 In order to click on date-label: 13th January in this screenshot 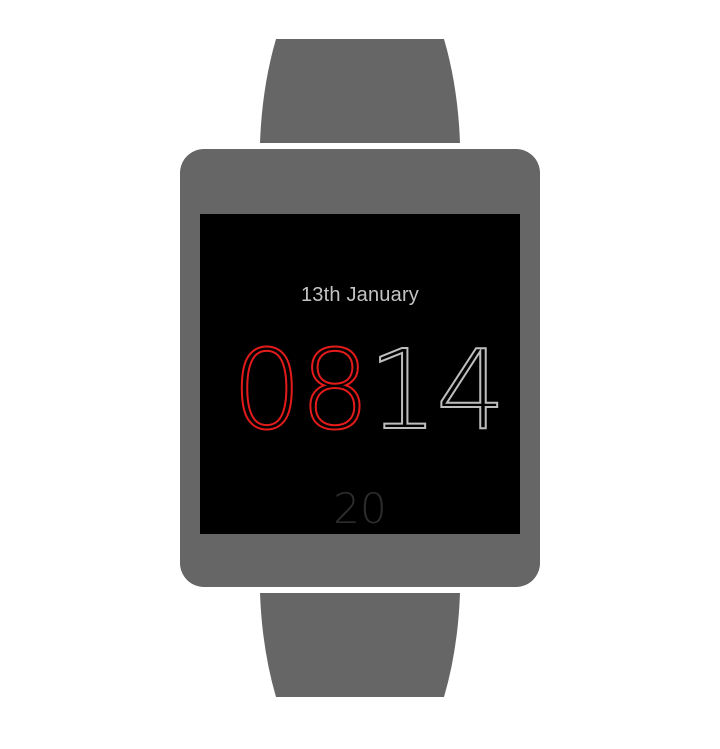, I will do `click(360, 295)`.